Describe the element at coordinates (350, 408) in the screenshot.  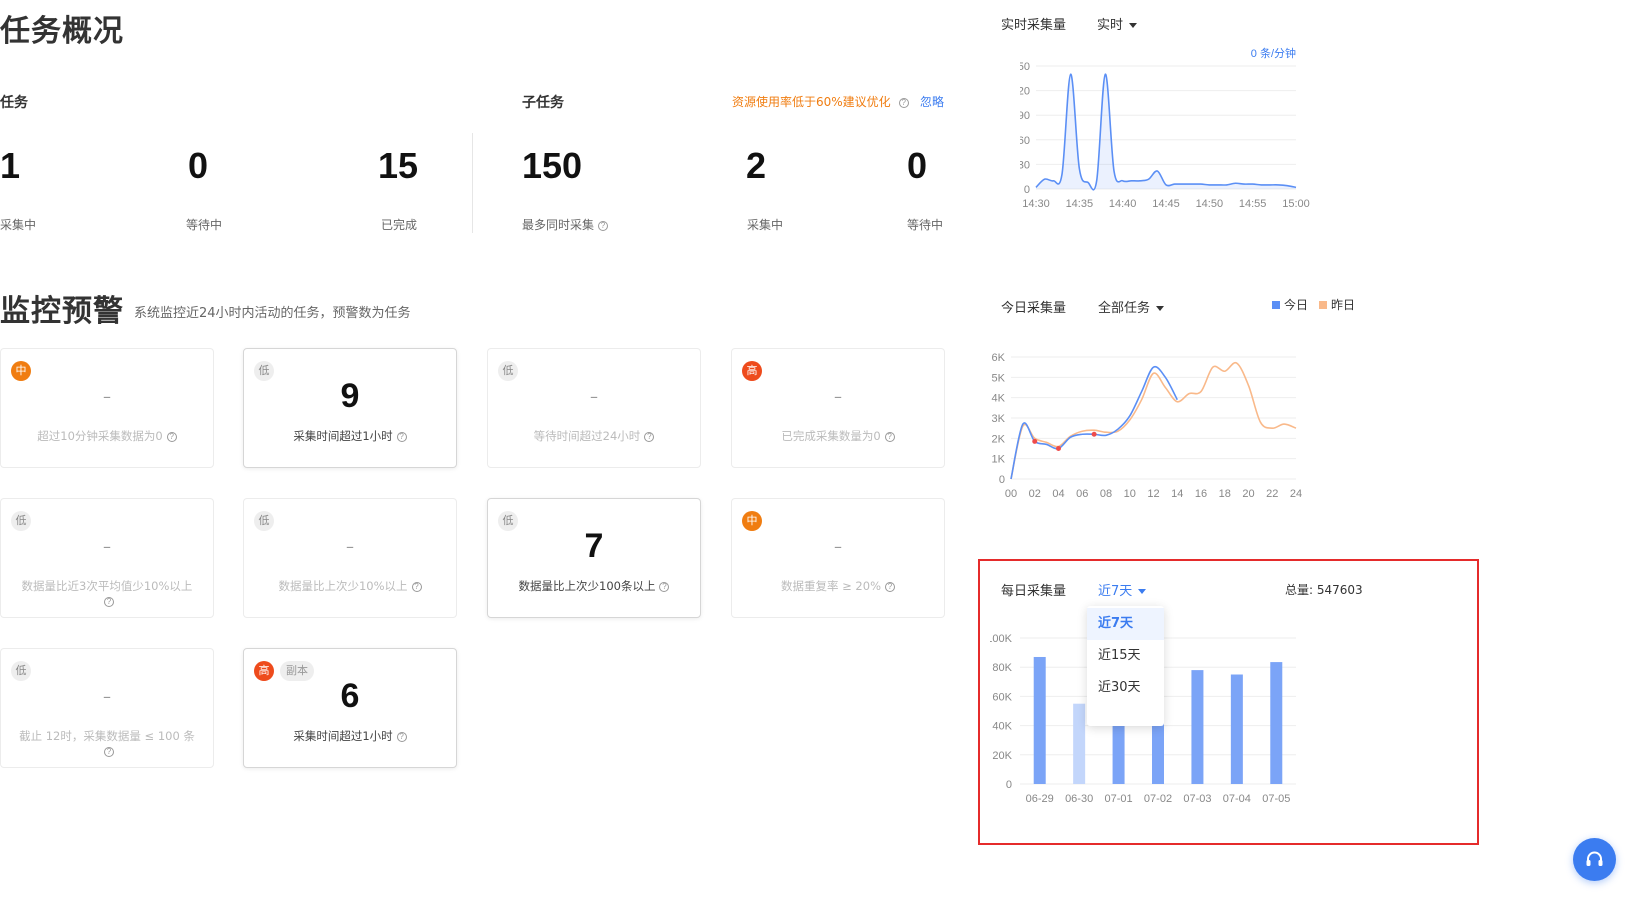
I see `alert-card: 低 9 采集时间超过1小时?` at that location.